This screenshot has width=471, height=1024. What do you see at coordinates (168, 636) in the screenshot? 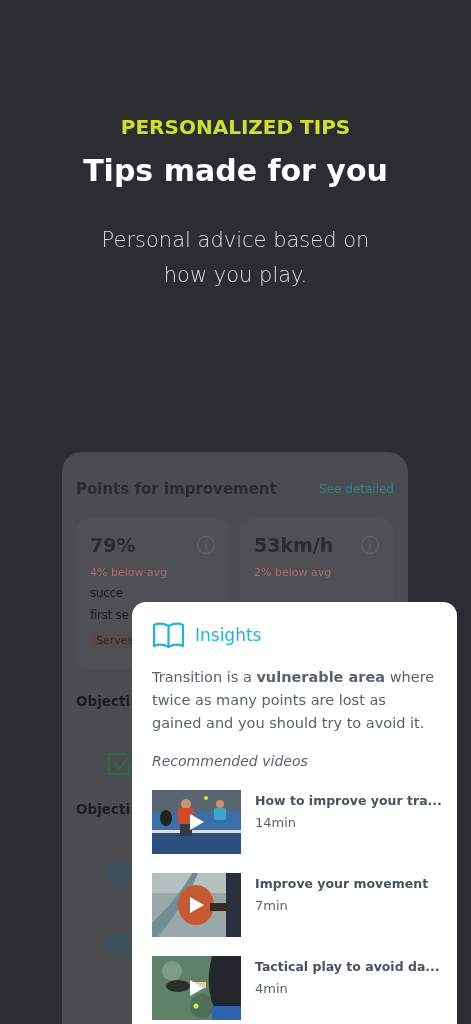
I see `book-icon` at bounding box center [168, 636].